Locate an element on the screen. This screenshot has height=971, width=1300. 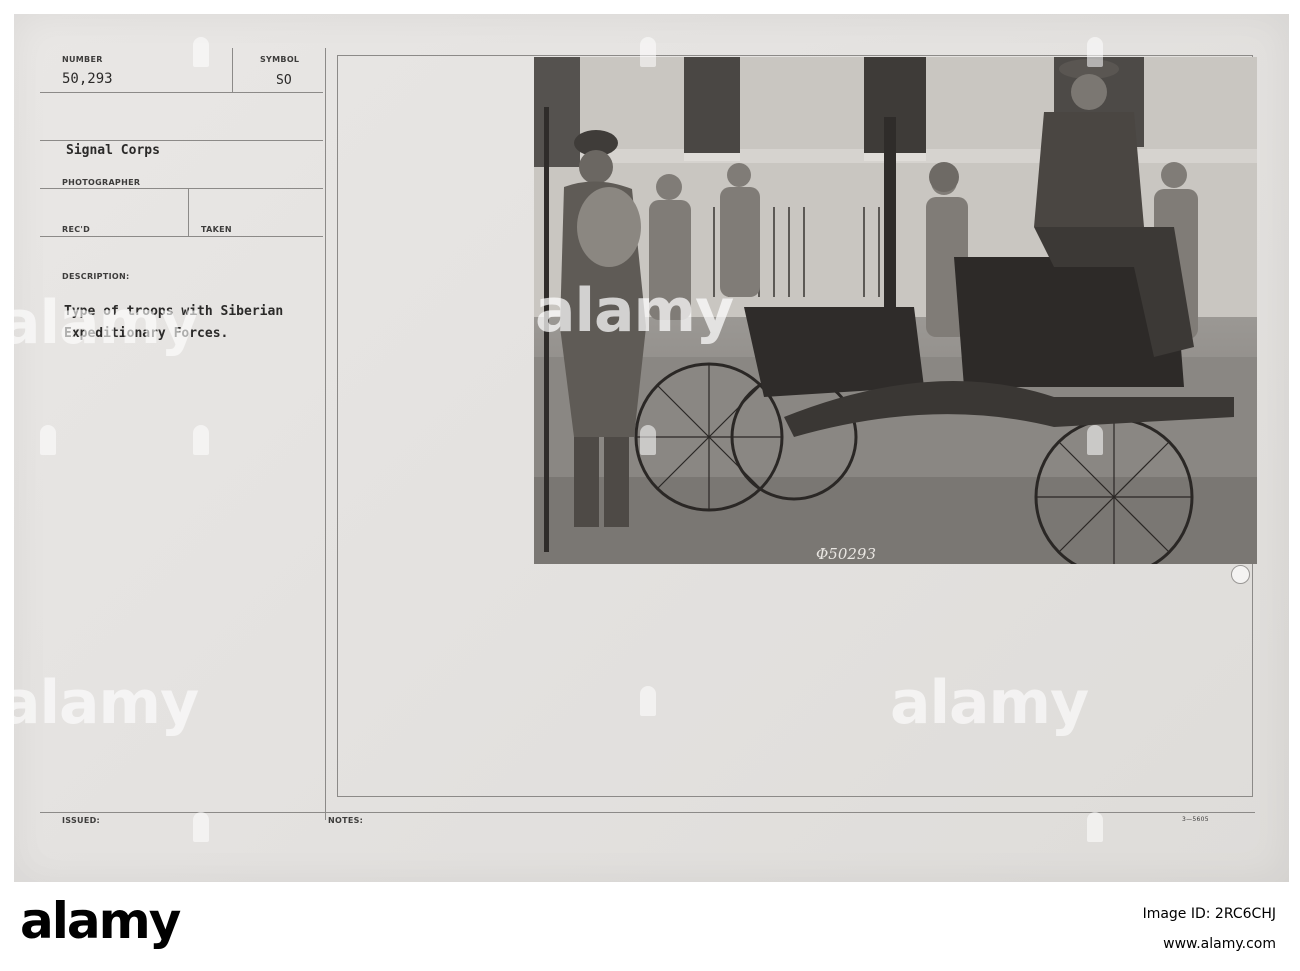
recd-label: REC'D is located at coordinates (76, 229).